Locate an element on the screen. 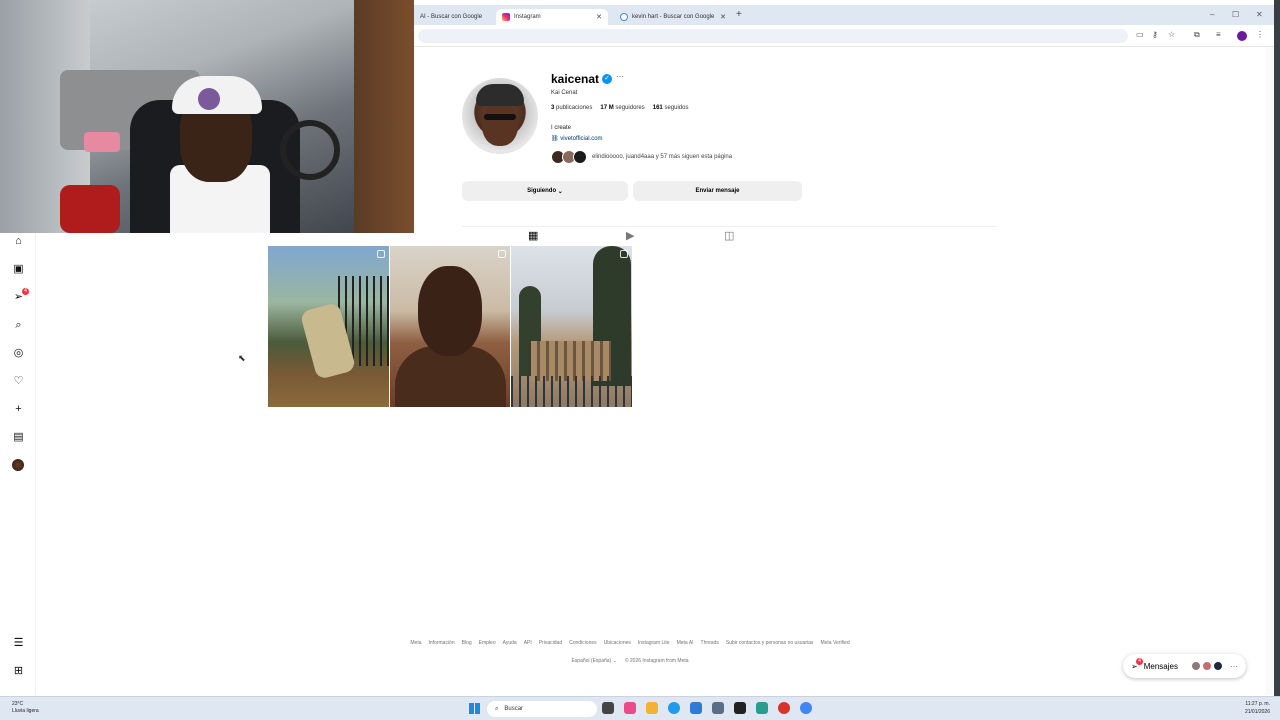  profile-tabs: ▦ ▶ ◫ is located at coordinates (729, 236).